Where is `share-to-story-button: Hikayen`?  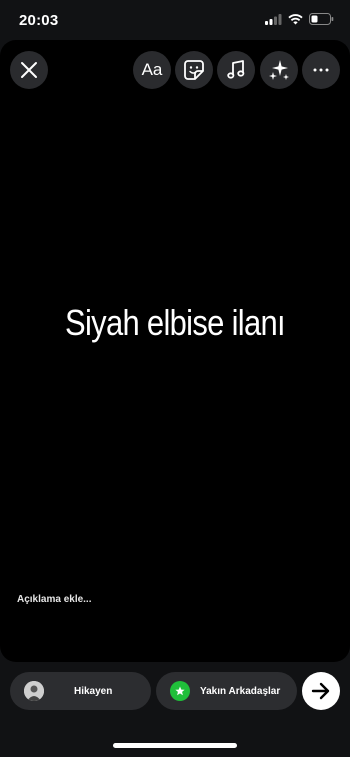 share-to-story-button: Hikayen is located at coordinates (80, 691).